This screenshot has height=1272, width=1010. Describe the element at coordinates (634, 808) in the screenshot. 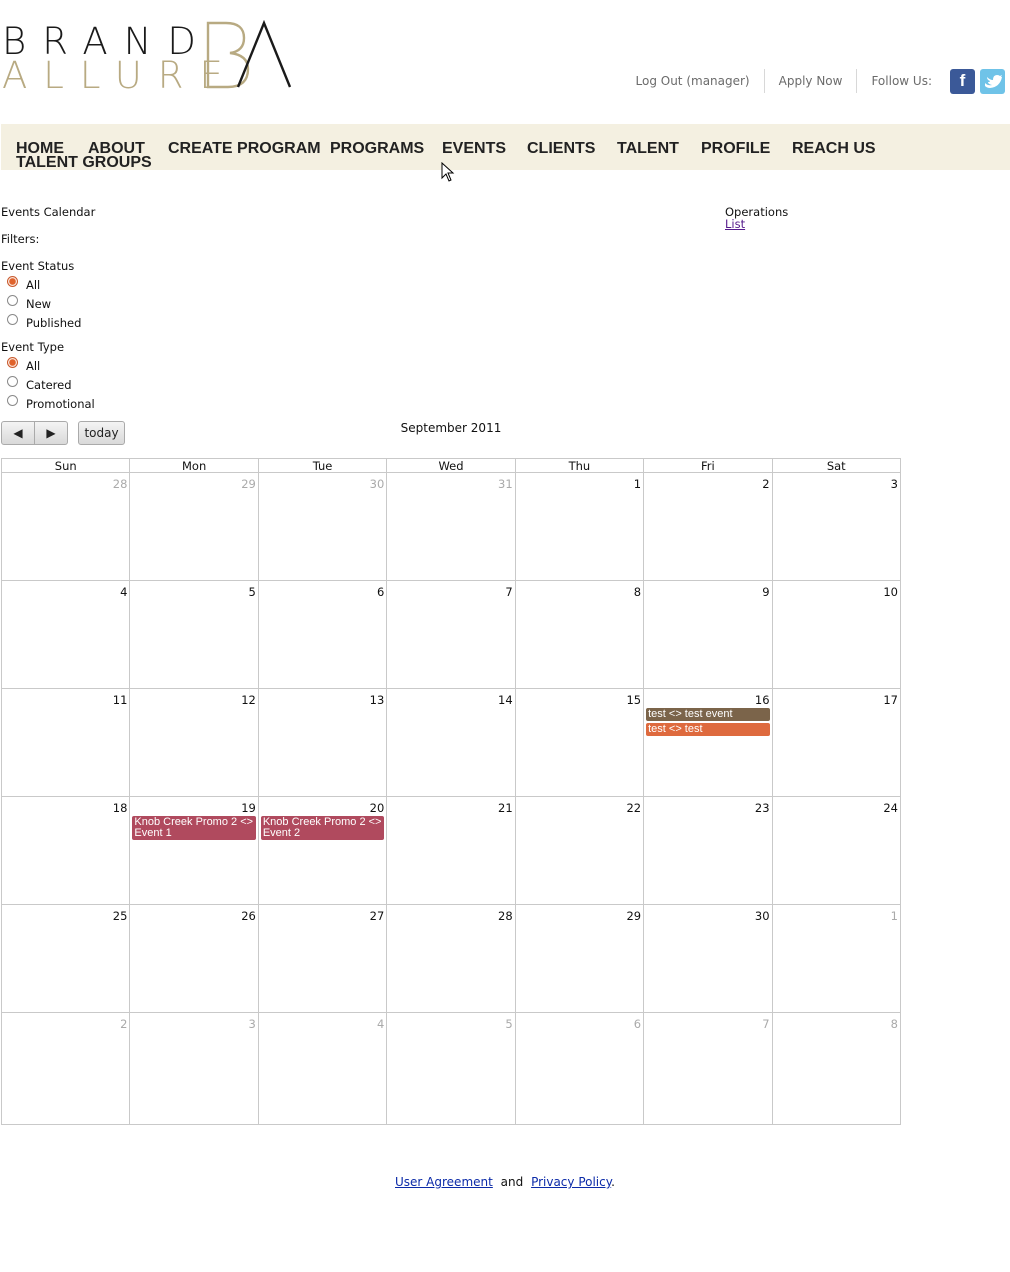

I see `day-number: 22` at that location.